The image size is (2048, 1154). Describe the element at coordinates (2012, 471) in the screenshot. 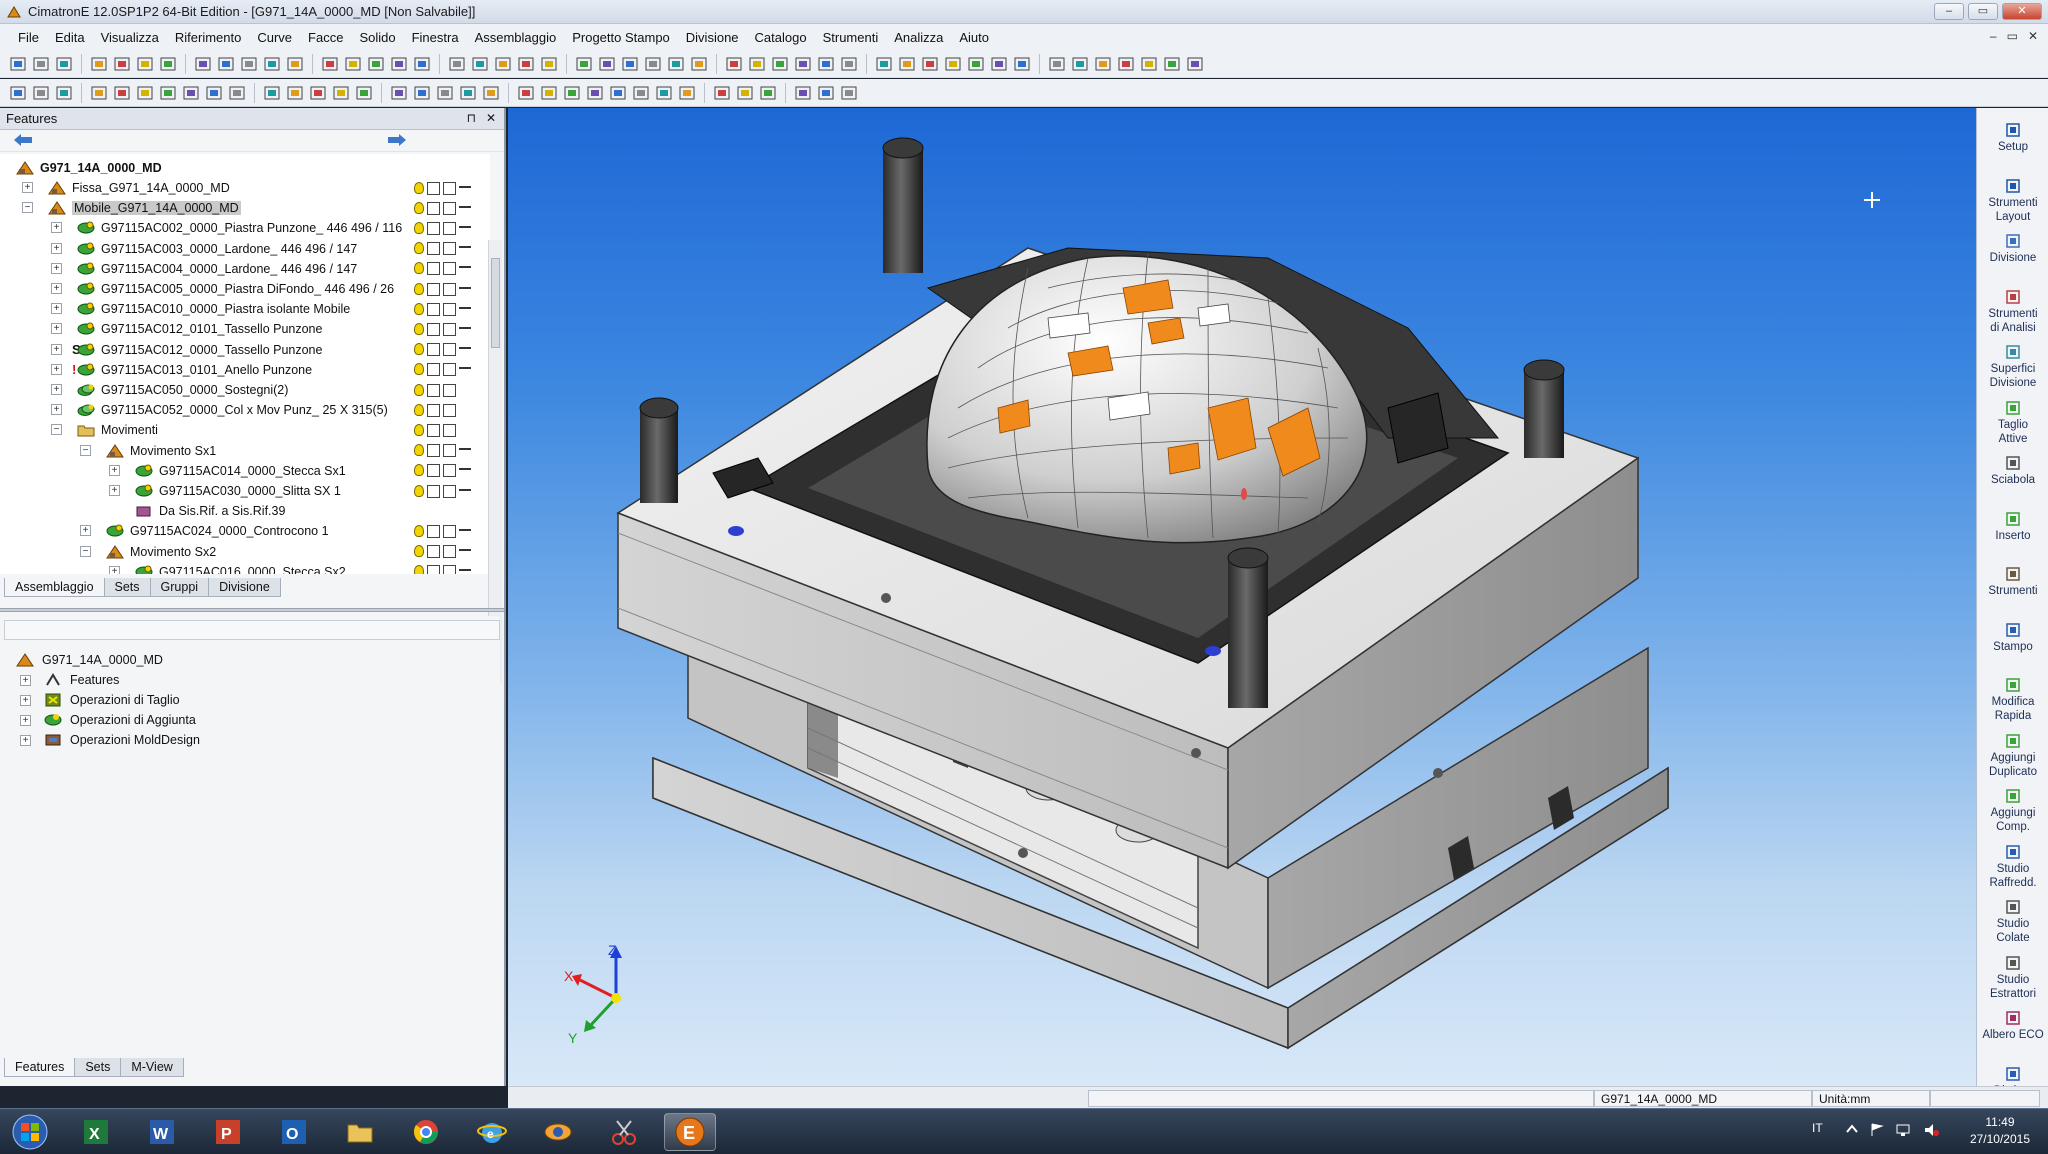

I see `rightbar-tool: Sciabola` at that location.